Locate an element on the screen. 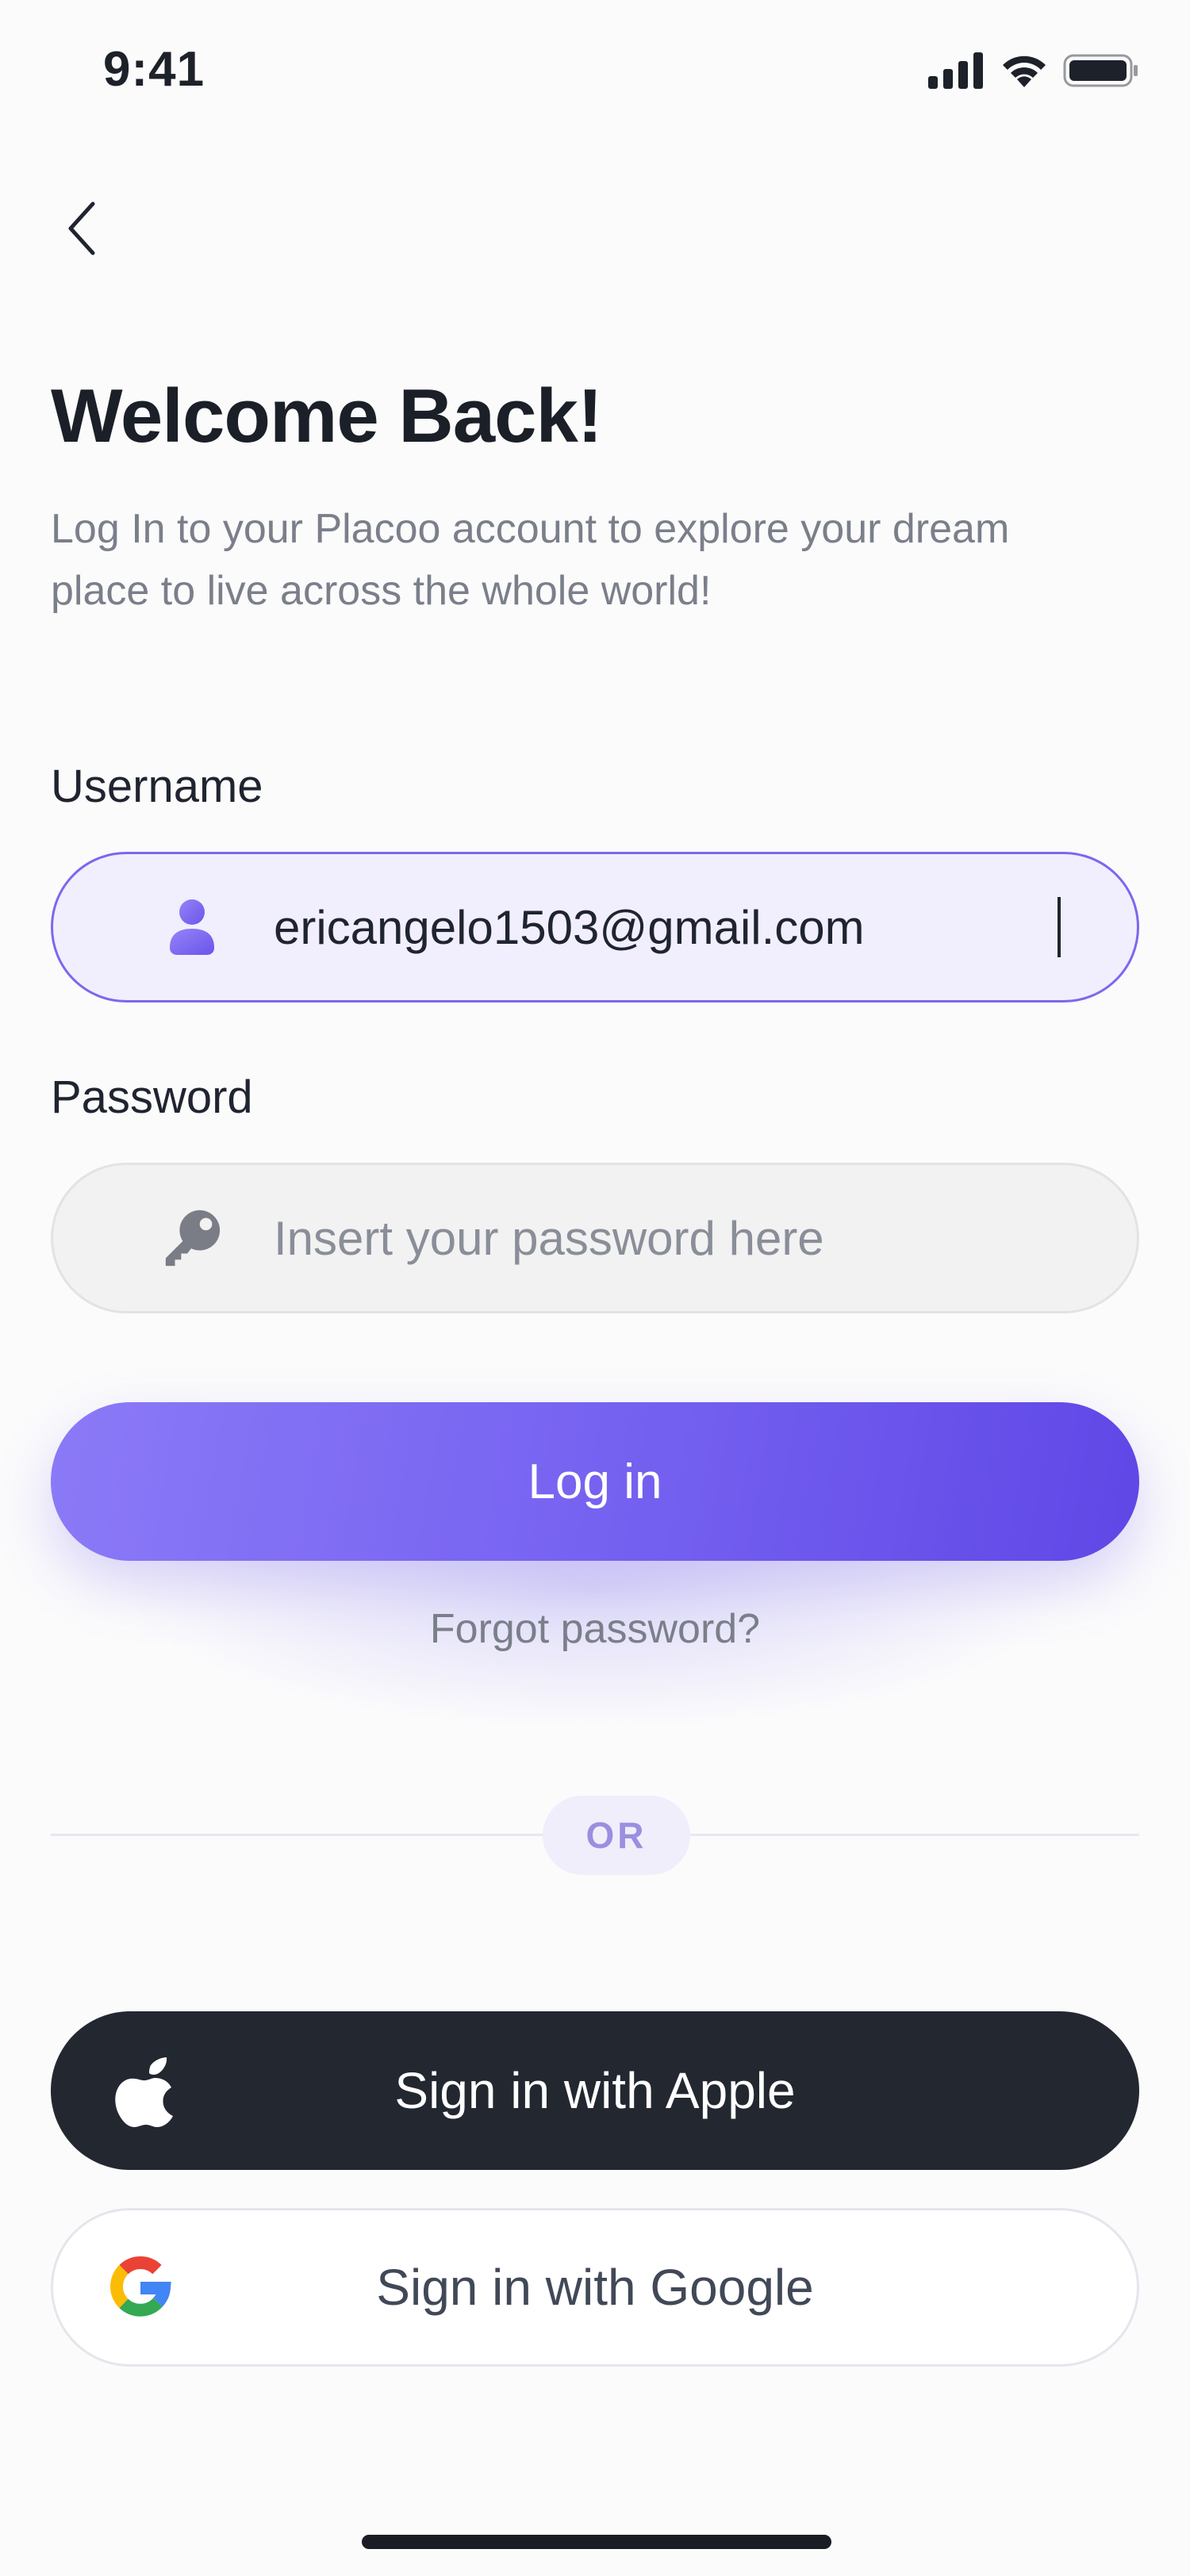 The image size is (1190, 2576). battery-icon is located at coordinates (1100, 71).